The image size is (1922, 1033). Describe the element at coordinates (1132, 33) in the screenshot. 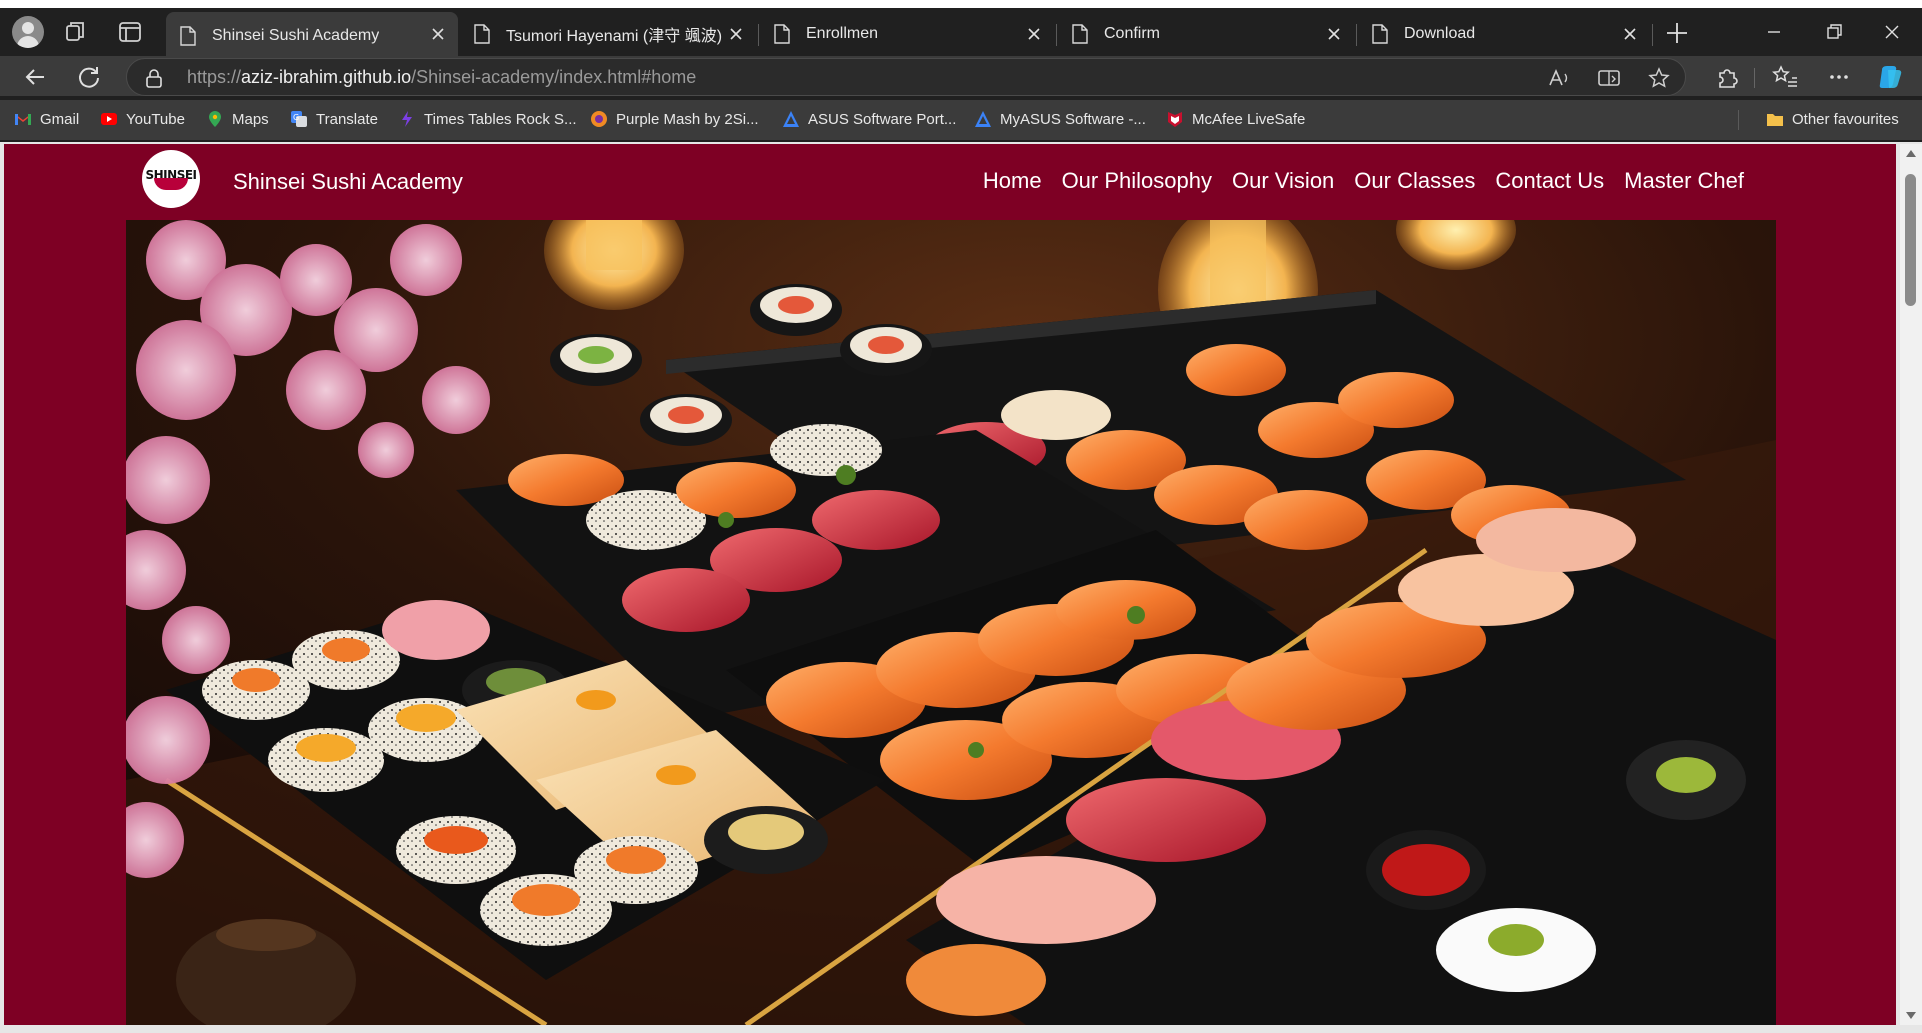

I see `tab-title: Confirm` at that location.